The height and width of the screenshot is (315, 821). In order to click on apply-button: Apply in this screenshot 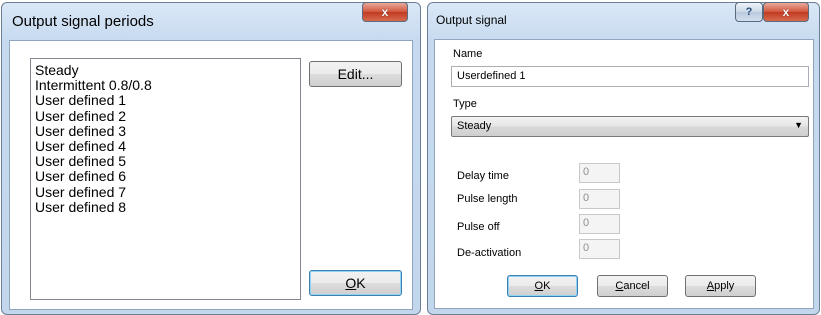, I will do `click(720, 286)`.